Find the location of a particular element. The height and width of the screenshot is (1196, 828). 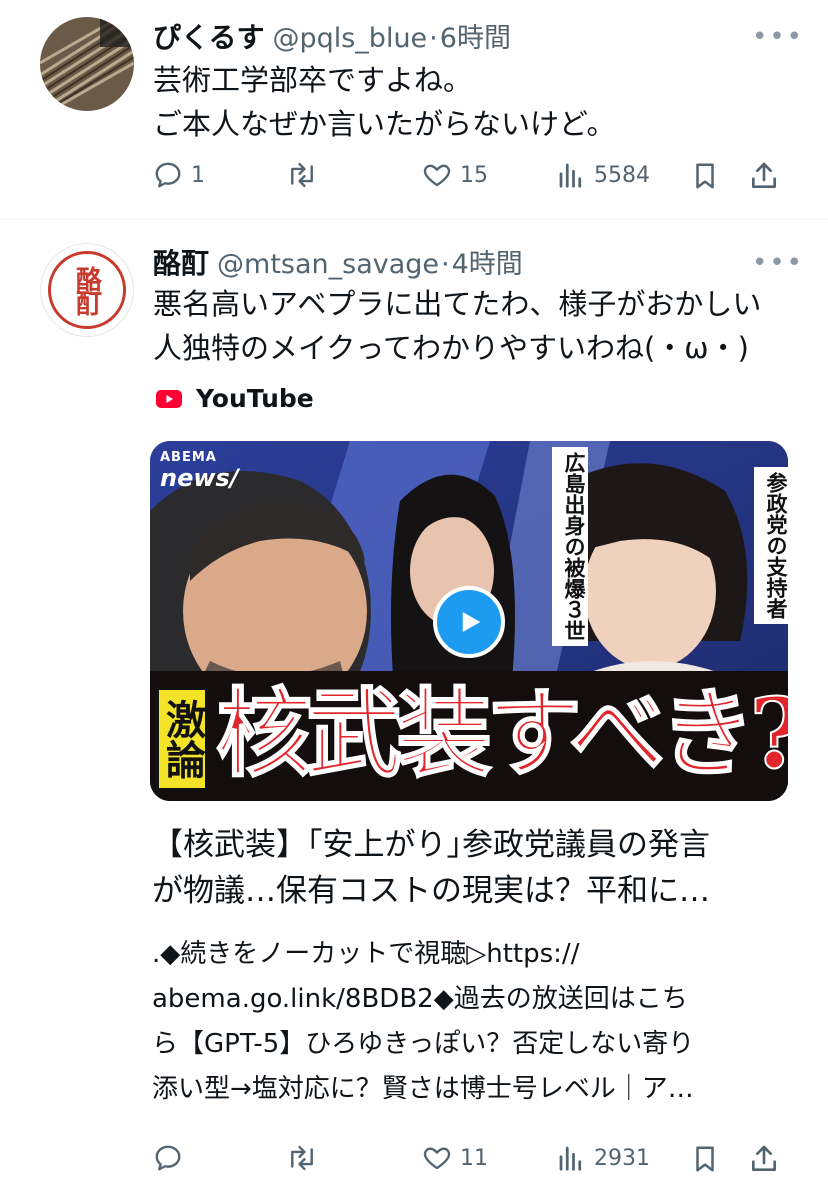

avatar is located at coordinates (87, 64).